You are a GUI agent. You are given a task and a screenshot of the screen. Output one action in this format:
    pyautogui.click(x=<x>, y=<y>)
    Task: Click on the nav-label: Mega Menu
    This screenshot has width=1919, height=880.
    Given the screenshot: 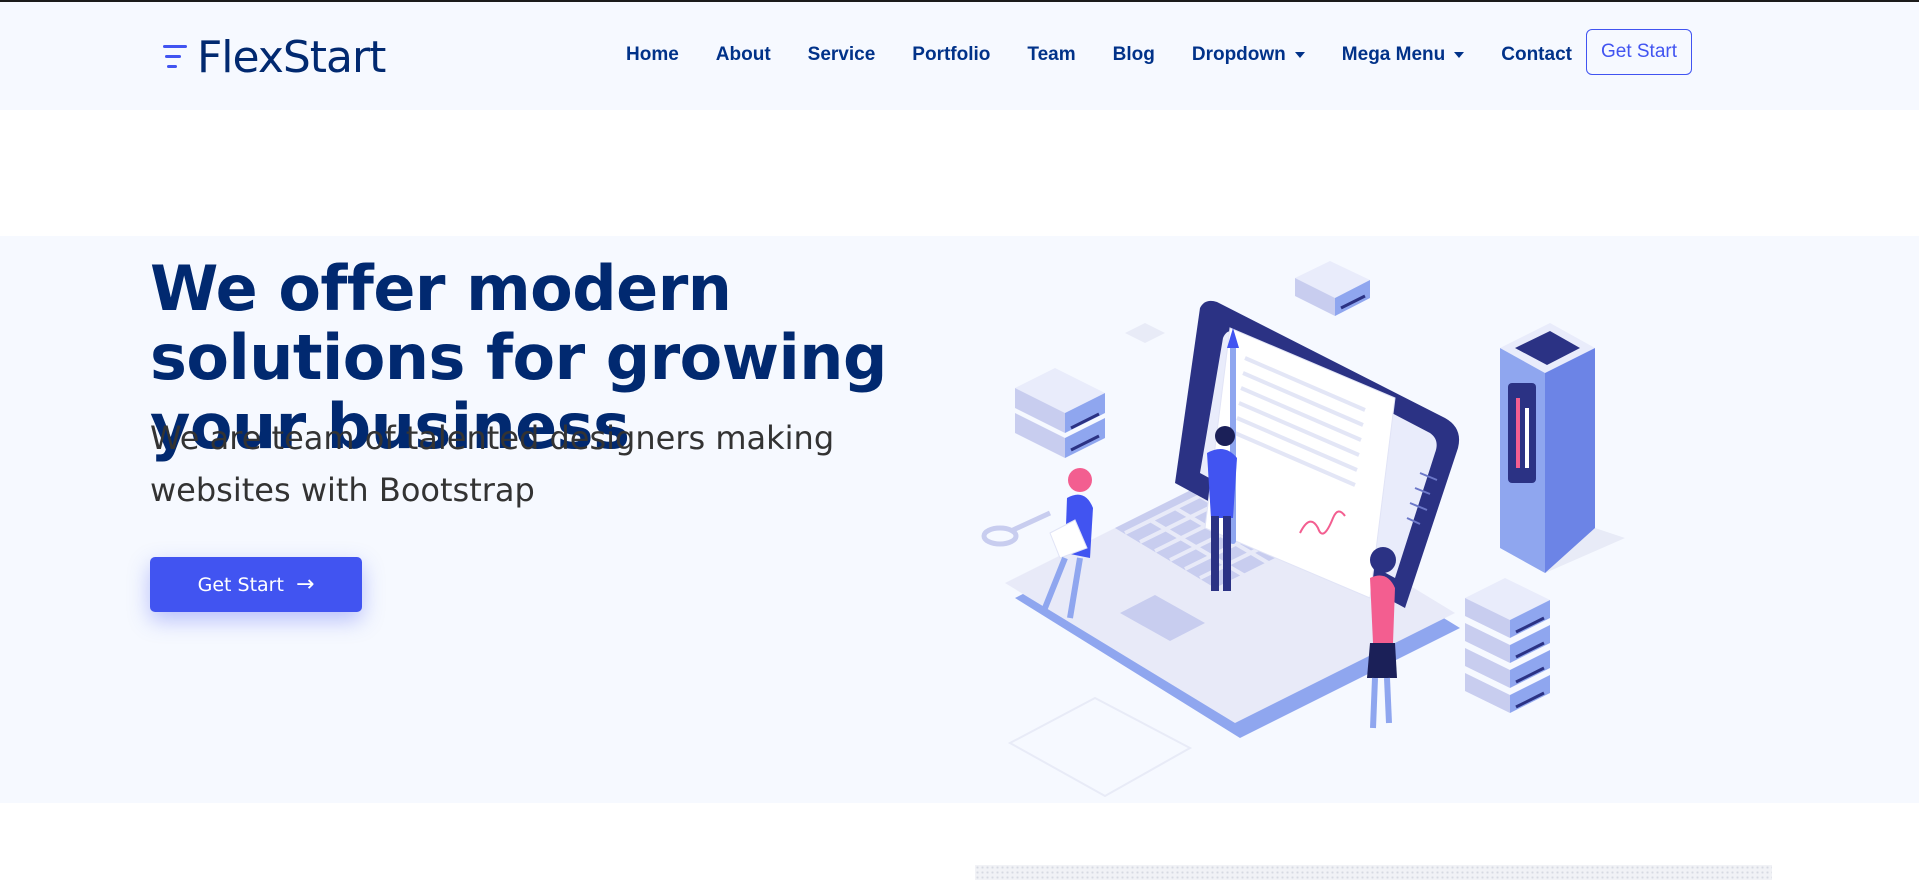 What is the action you would take?
    pyautogui.click(x=1393, y=54)
    